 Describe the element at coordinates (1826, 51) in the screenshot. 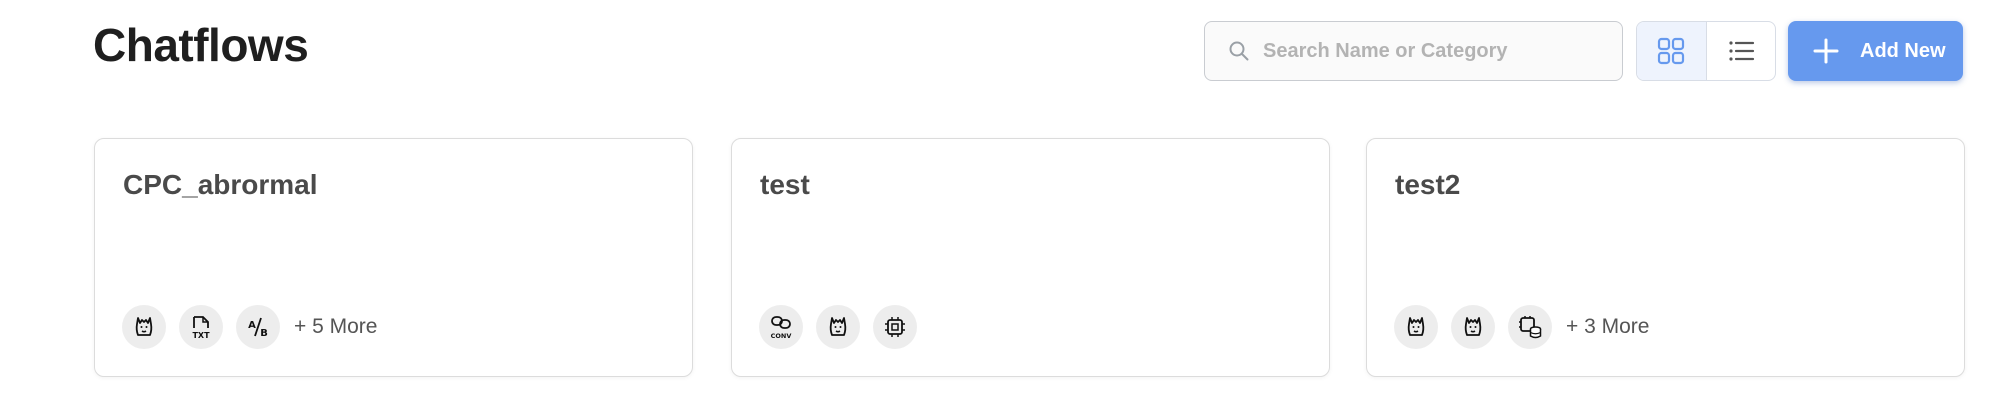

I see `plus-icon` at that location.